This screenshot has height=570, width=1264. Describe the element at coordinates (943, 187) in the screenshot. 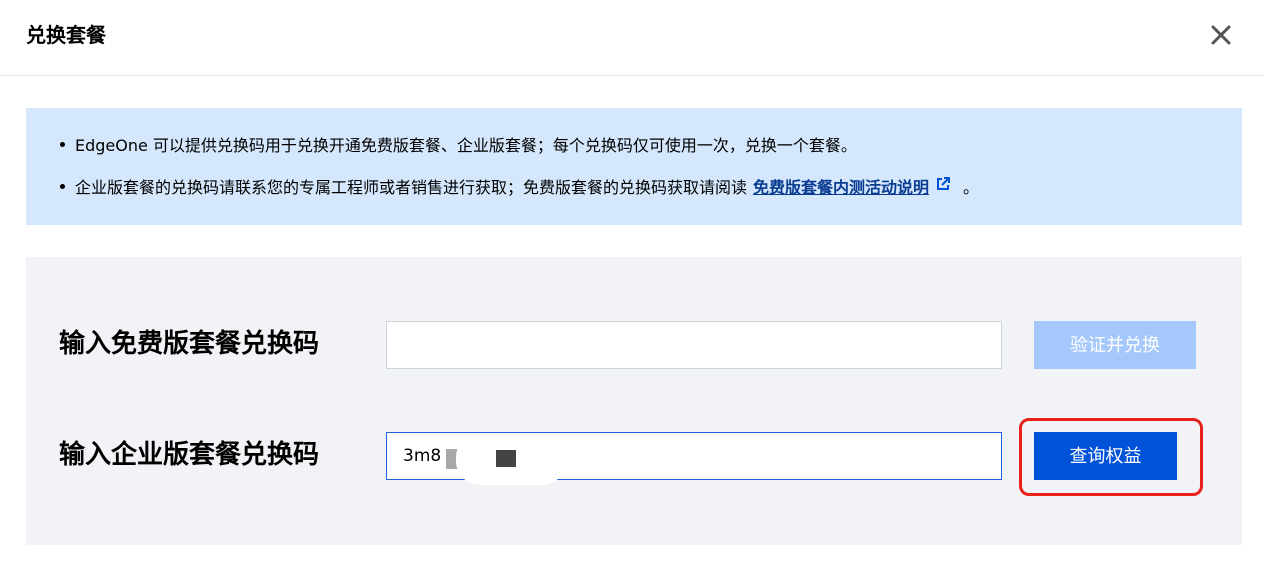

I see `external-link-icon` at that location.